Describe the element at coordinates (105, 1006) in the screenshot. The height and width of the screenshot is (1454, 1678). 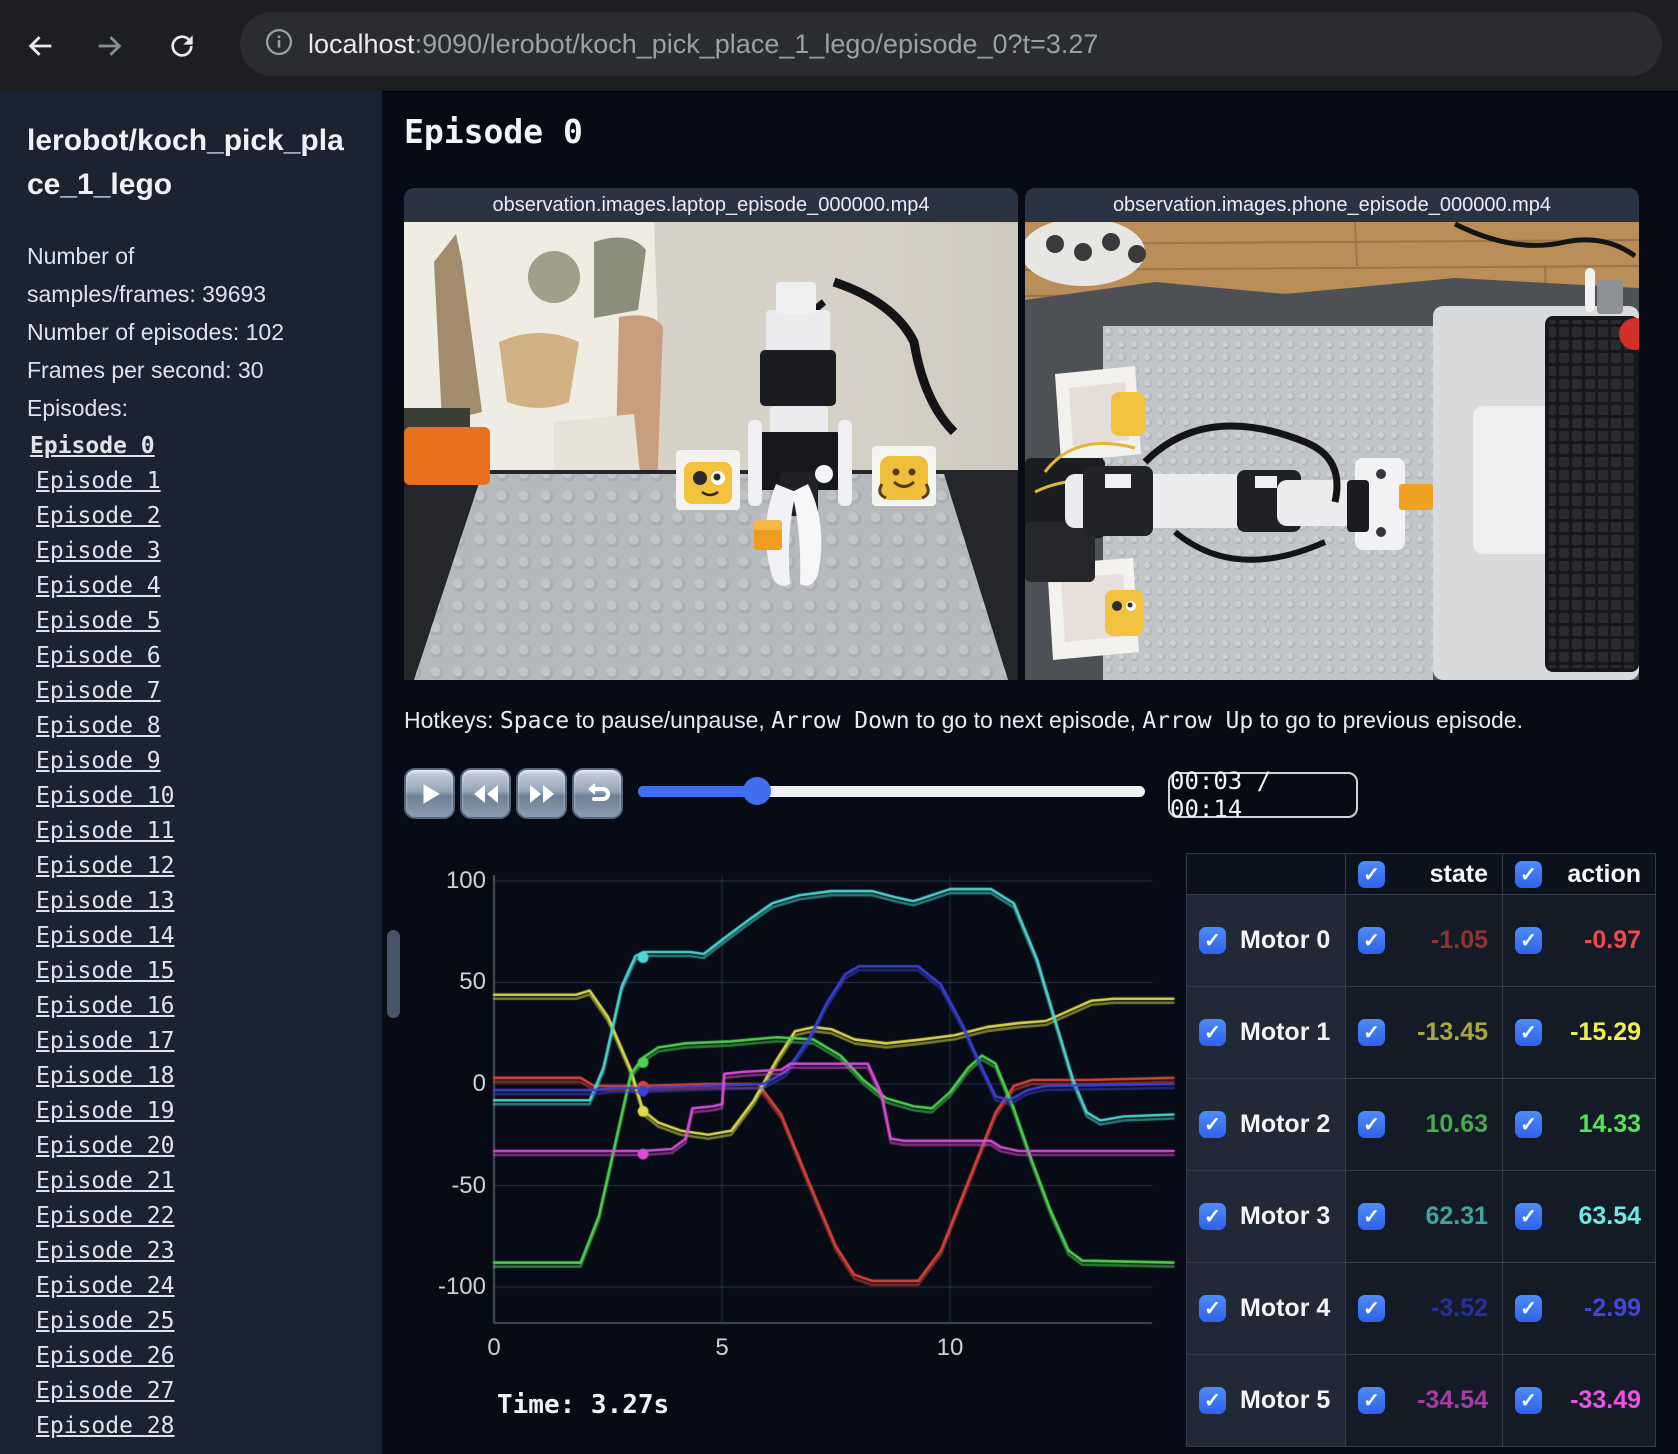
I see `sidebar-episode-link: Episode 16` at that location.